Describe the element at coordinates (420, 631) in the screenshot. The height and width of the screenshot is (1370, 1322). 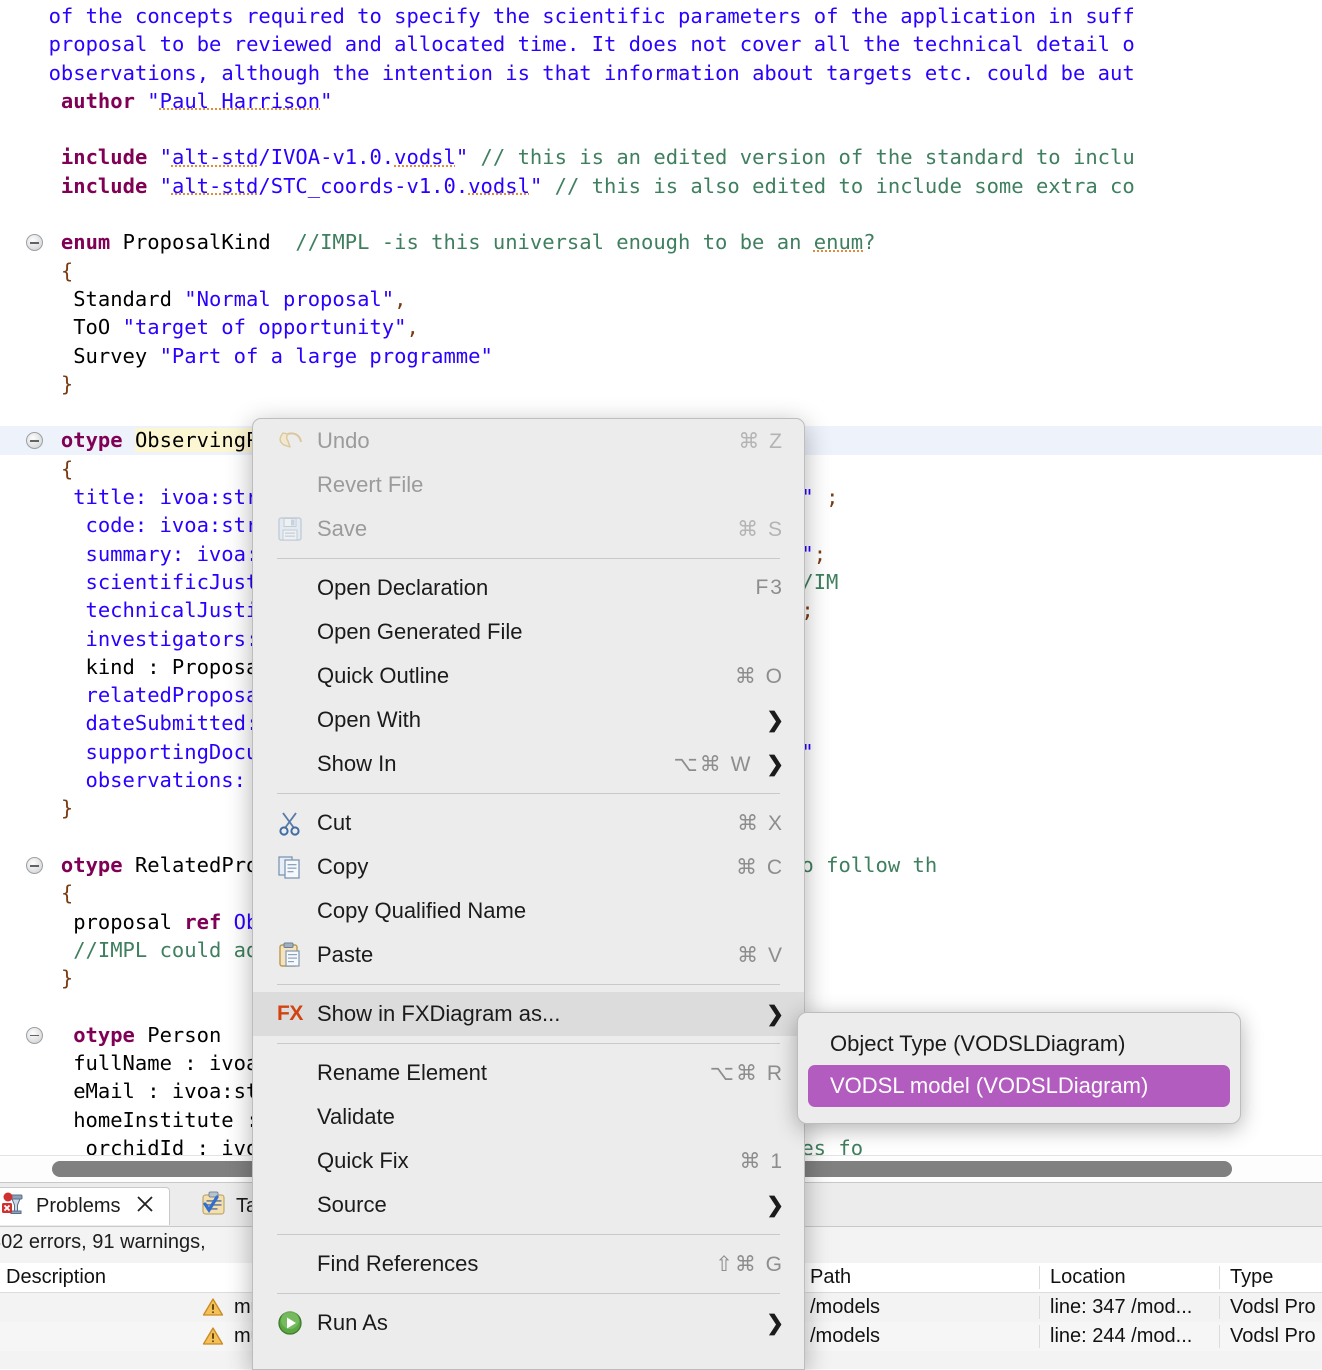
I see `menu-item-label: Open Generated File` at that location.